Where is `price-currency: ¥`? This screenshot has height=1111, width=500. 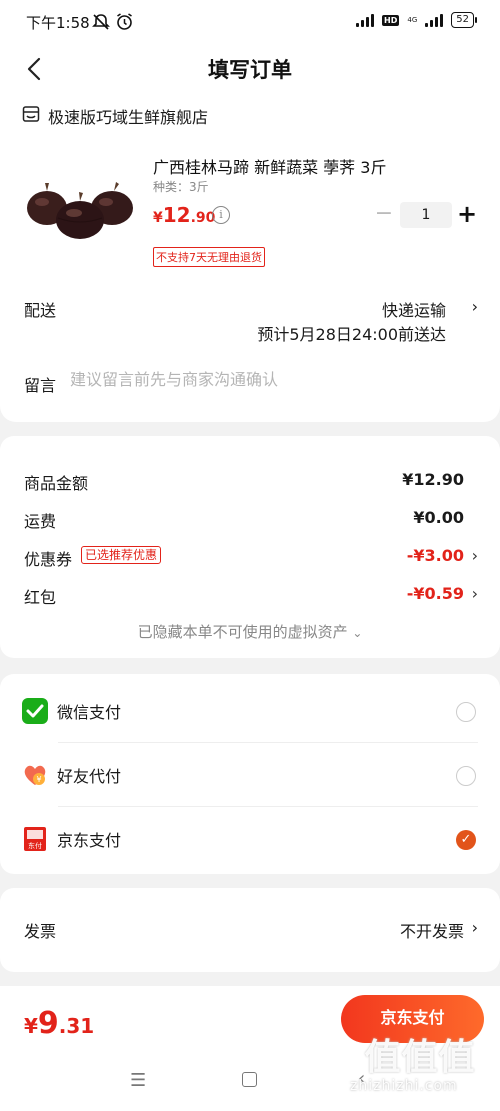
price-currency: ¥ is located at coordinates (158, 218).